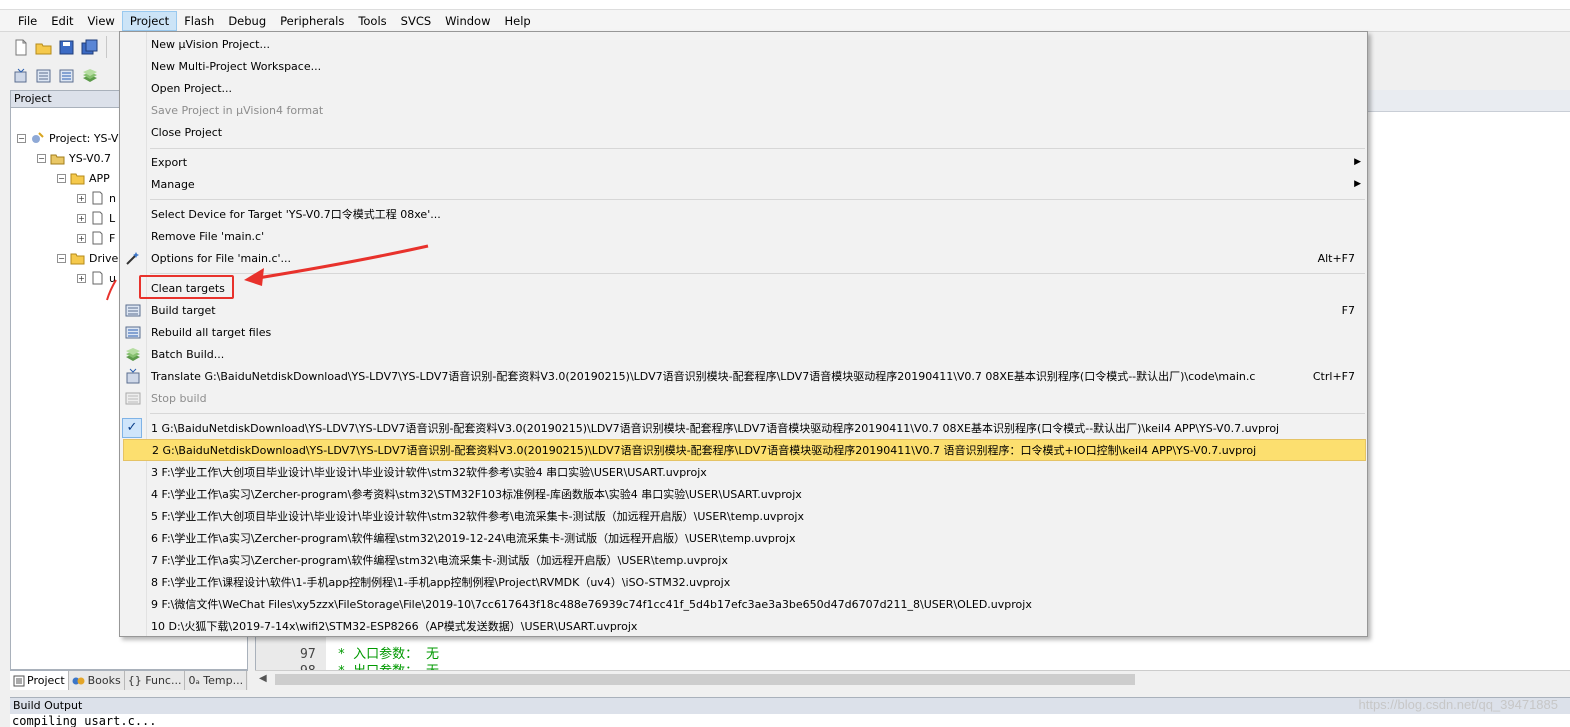  Describe the element at coordinates (27, 21) in the screenshot. I see `menu-file: File` at that location.